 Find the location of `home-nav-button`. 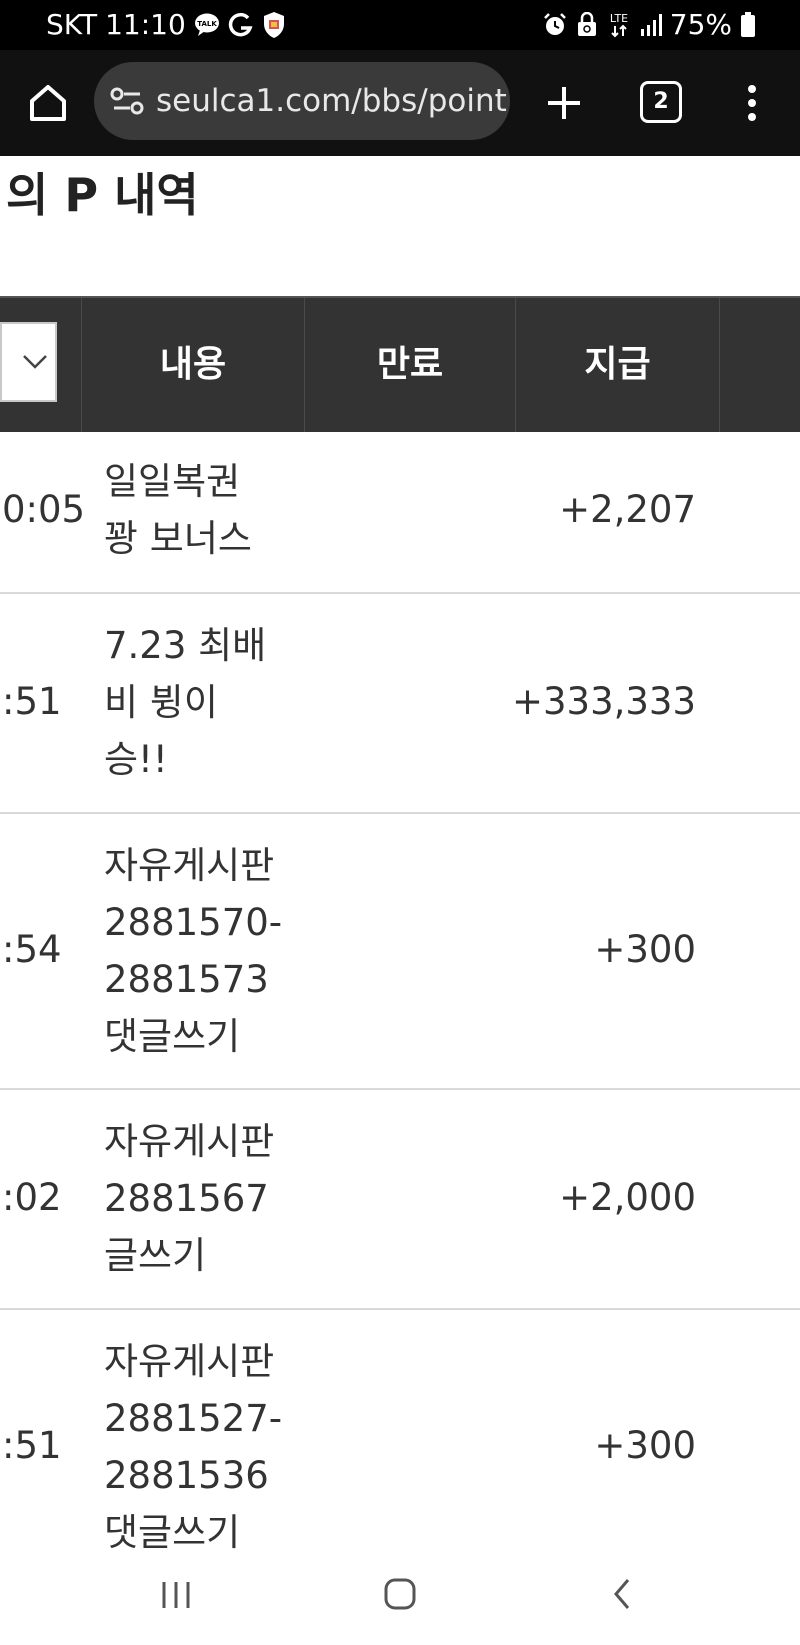

home-nav-button is located at coordinates (400, 1594).